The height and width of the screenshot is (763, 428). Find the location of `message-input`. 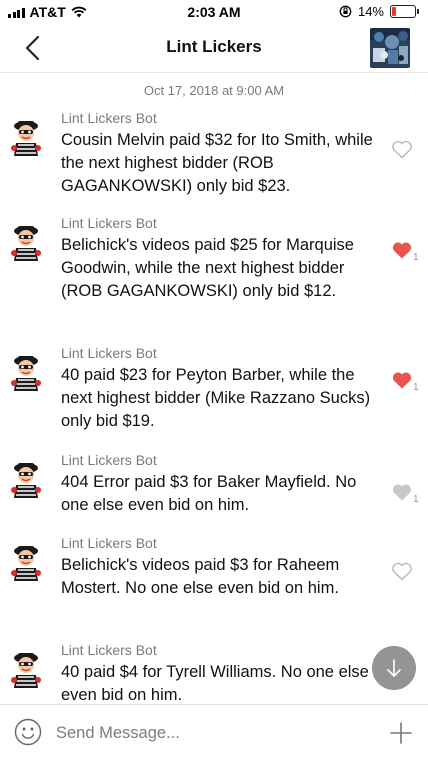

message-input is located at coordinates (206, 733).